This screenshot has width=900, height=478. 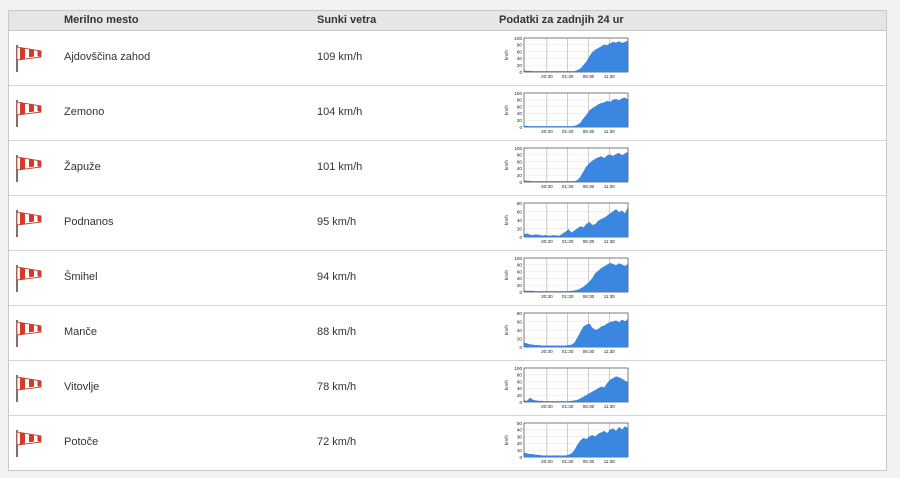 I want to click on gust-value: 88 km/h, so click(x=337, y=332).